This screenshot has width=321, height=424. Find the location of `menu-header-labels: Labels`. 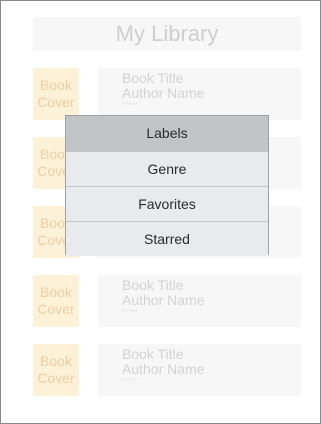

menu-header-labels: Labels is located at coordinates (167, 134).